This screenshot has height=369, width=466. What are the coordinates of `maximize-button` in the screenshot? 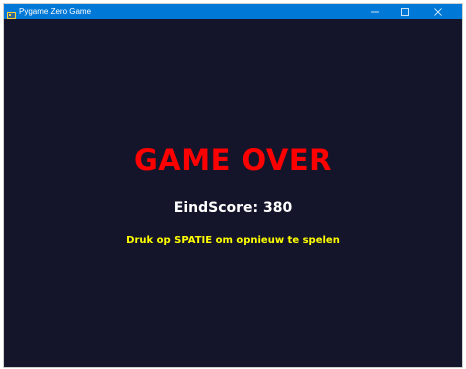 It's located at (405, 11).